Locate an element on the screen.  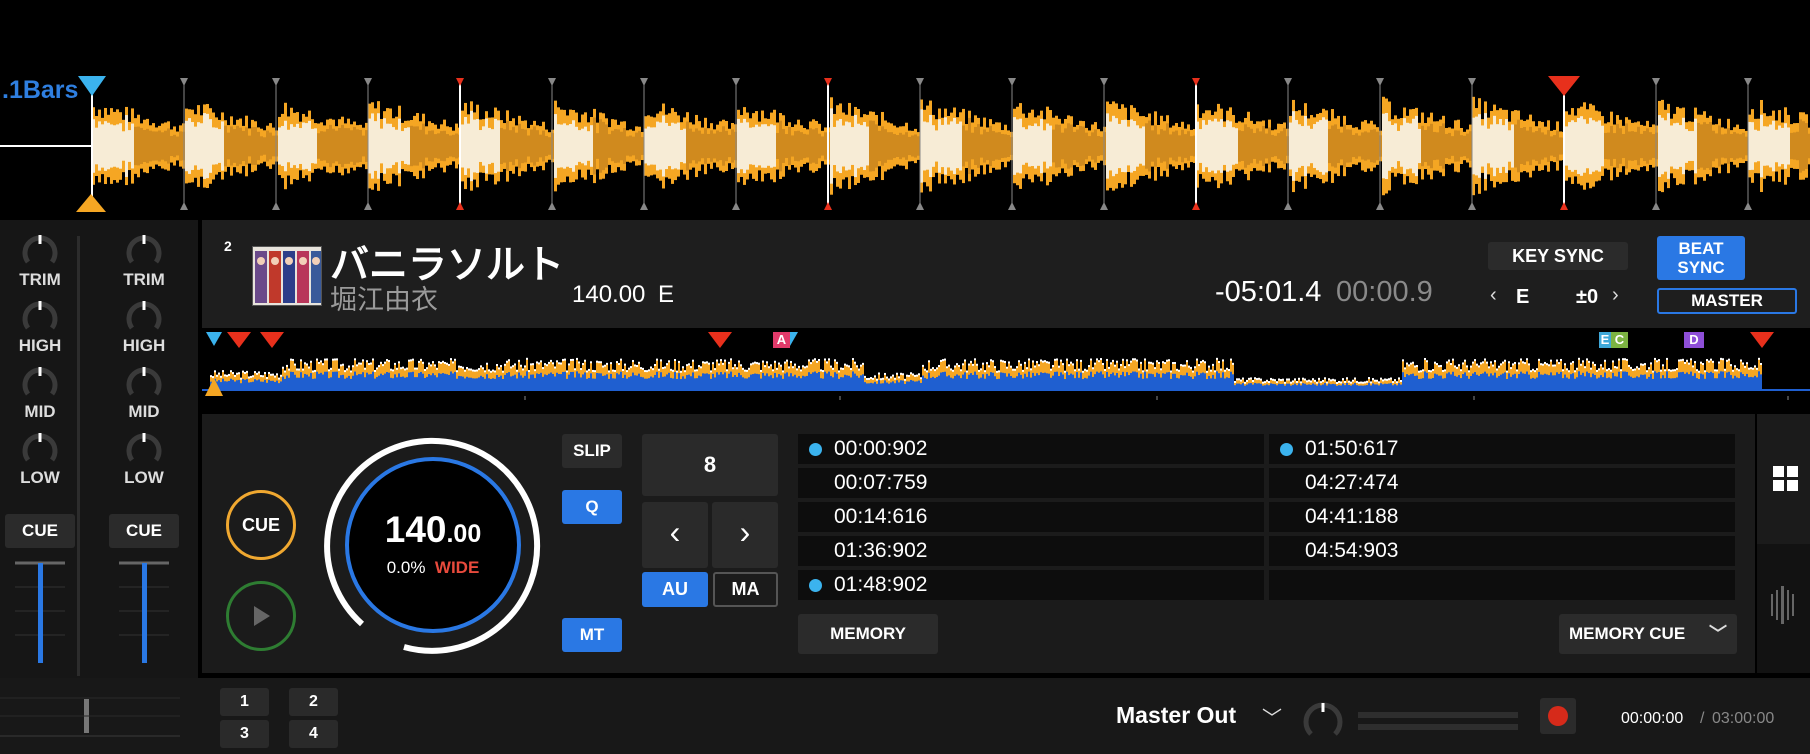
jog-wheel: 140.00 0.0% WIDE is located at coordinates (433, 545).